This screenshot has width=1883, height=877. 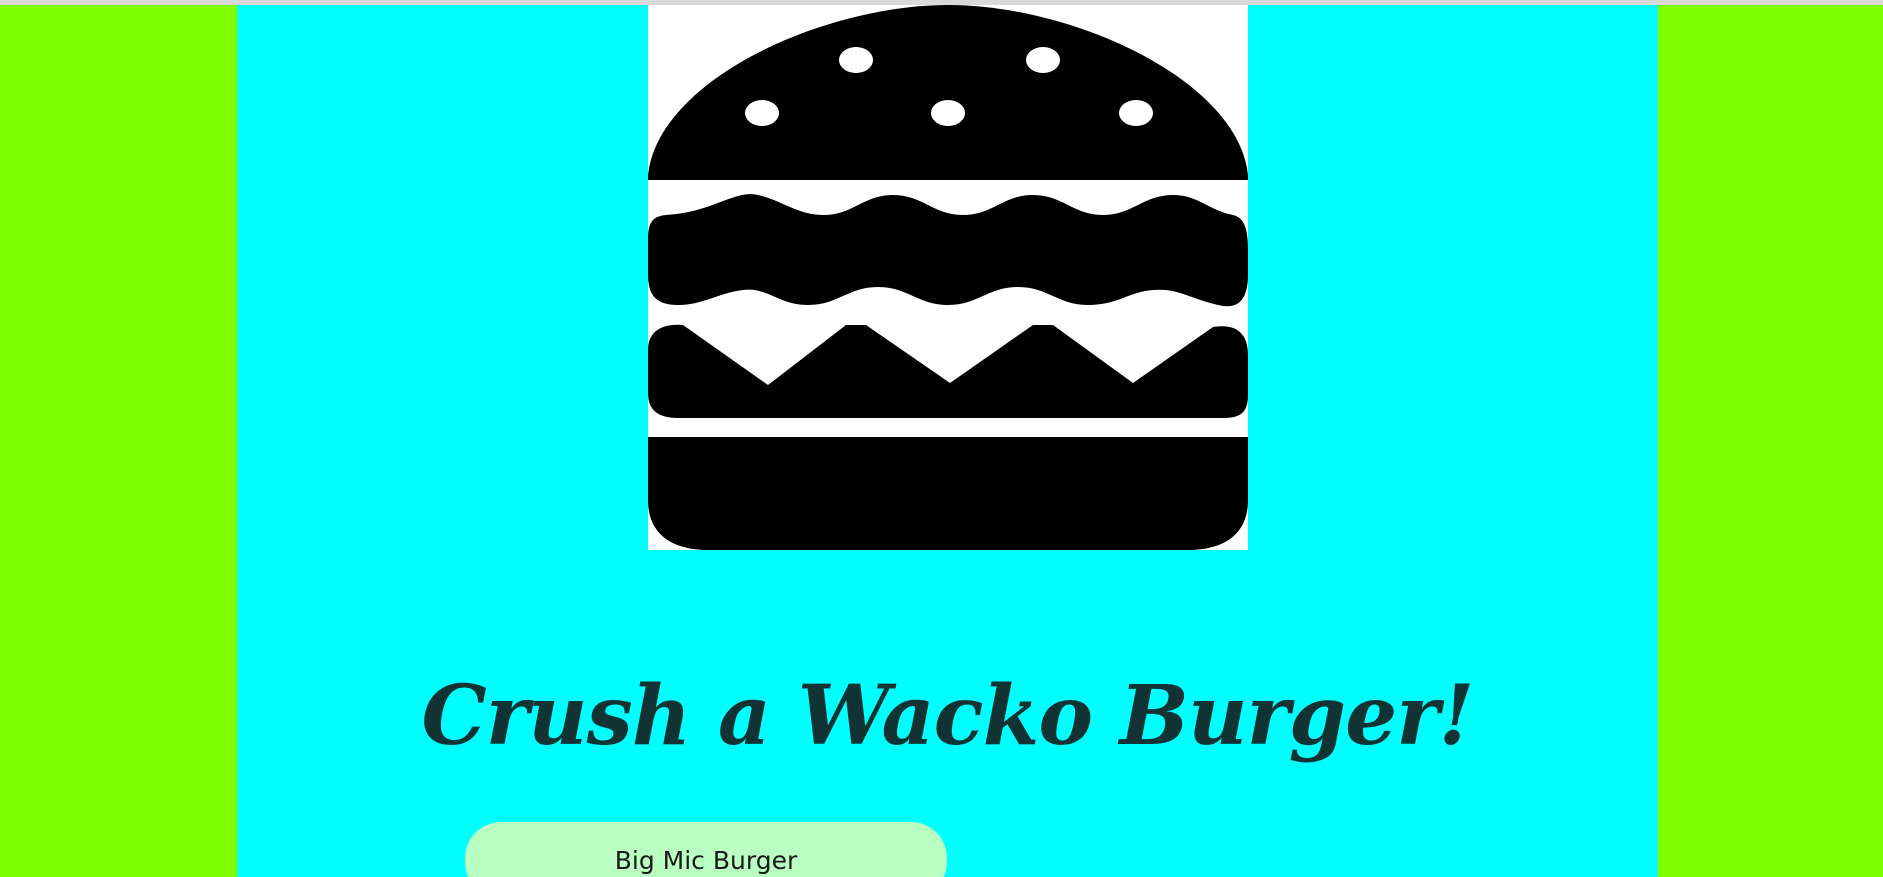 What do you see at coordinates (706, 860) in the screenshot?
I see `menu-item-label: Big Mic Burger` at bounding box center [706, 860].